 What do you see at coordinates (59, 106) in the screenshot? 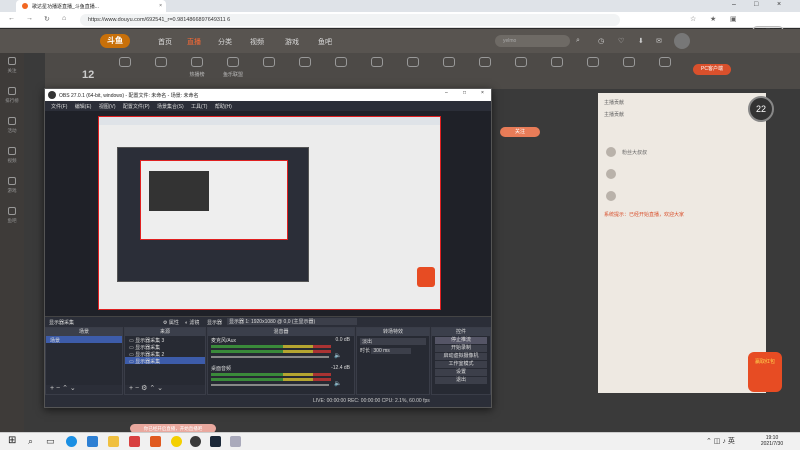
I see `menu-file: 文件(F)` at bounding box center [59, 106].